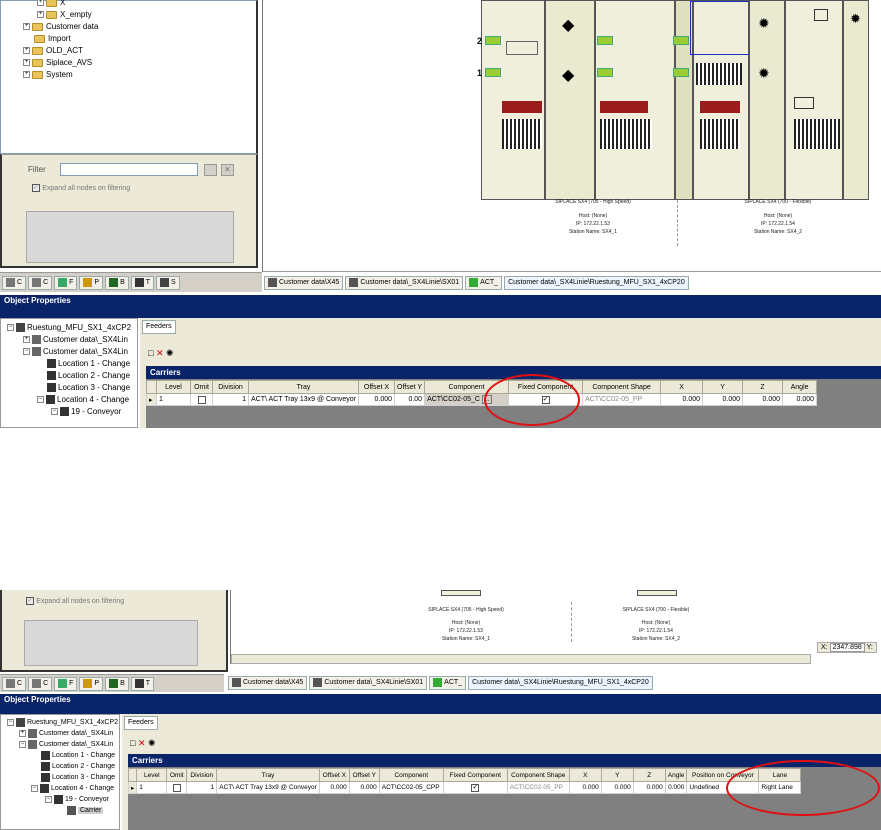 The height and width of the screenshot is (830, 881). Describe the element at coordinates (230, 399) in the screenshot. I see `cell-division: 1` at that location.